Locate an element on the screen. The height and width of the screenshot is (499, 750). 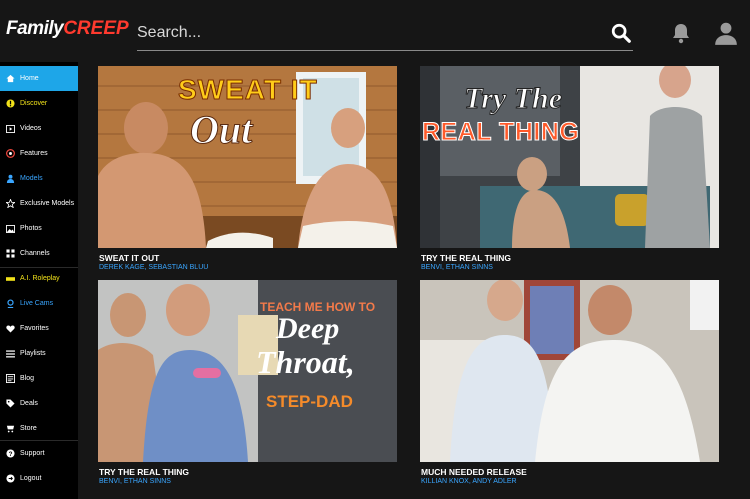
sidebar-item-label: Store is located at coordinates (28, 428).